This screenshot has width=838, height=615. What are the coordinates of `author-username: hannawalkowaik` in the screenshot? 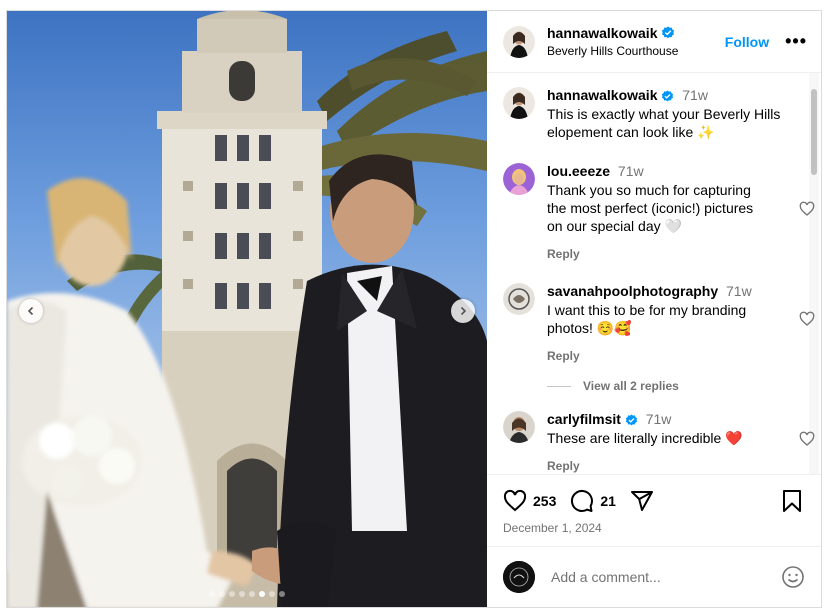 It's located at (602, 33).